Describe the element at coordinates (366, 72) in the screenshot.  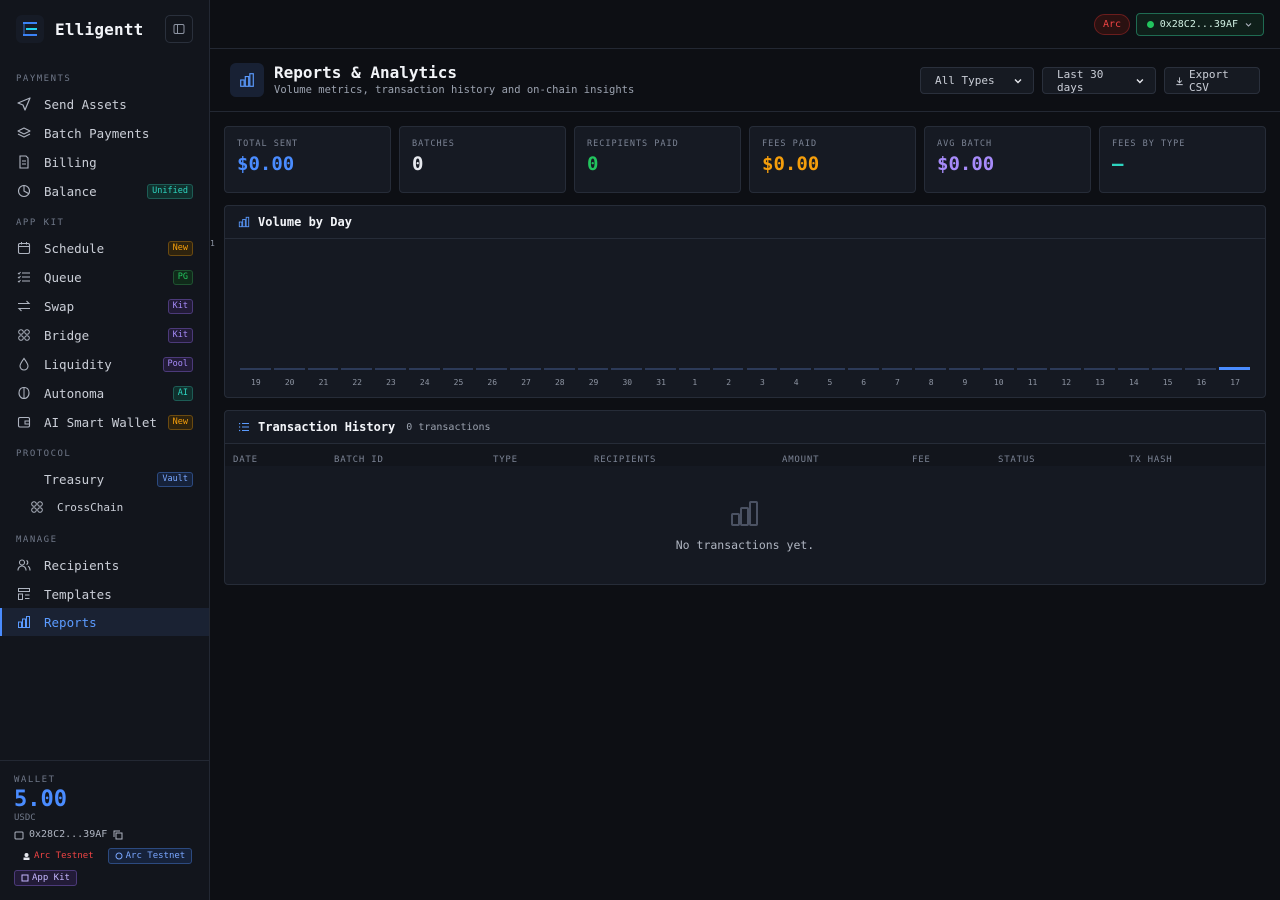
I see `page-title: Reports & Analytics` at that location.